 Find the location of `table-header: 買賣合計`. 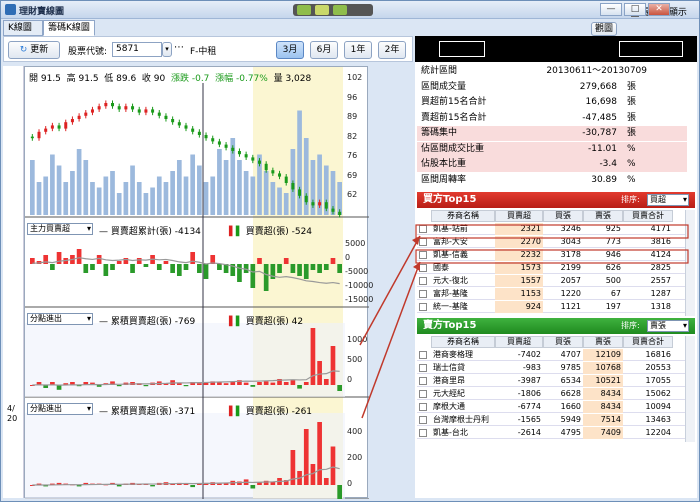

table-header: 買賣合計 is located at coordinates (648, 342).